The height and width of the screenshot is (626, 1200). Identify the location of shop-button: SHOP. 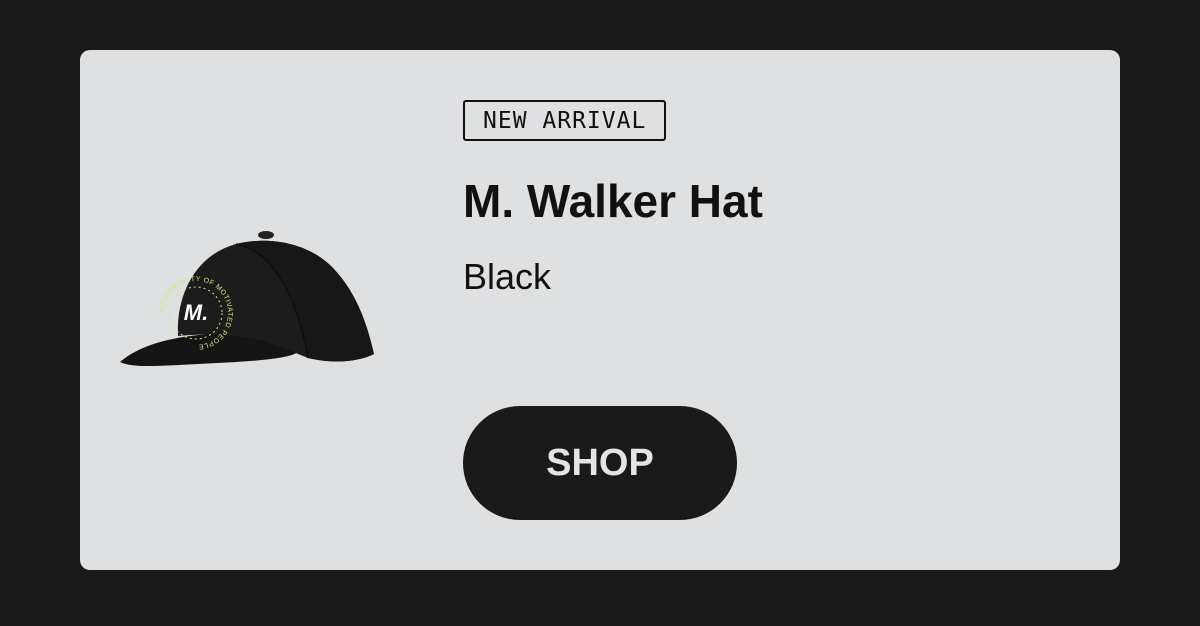
(600, 463).